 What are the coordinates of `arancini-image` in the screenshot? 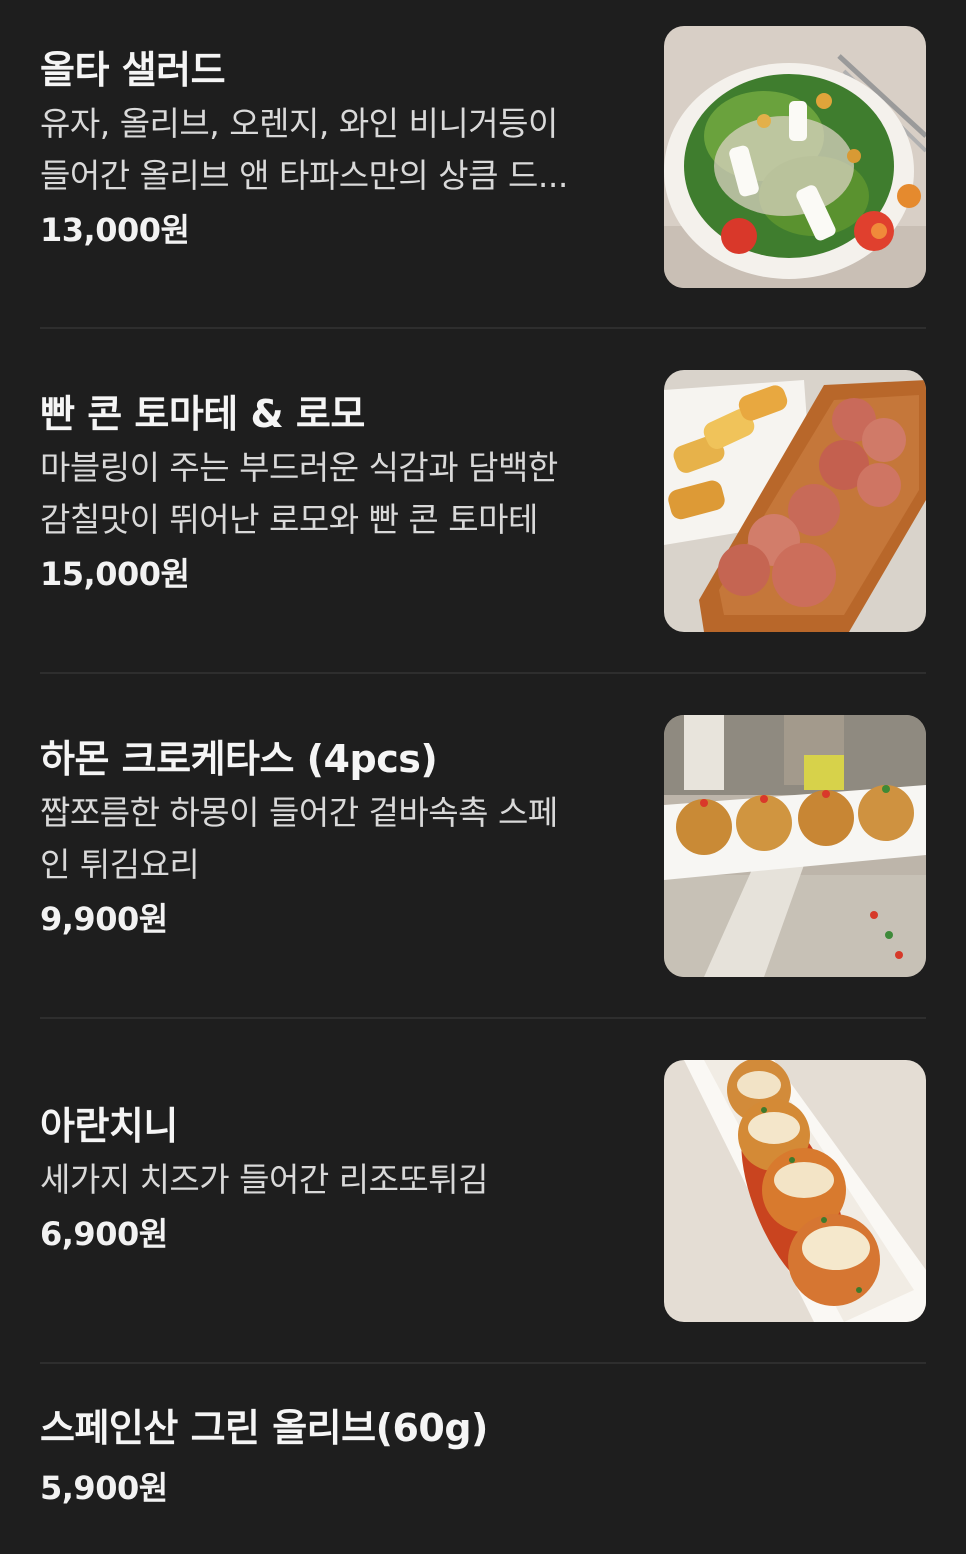 It's located at (795, 1191).